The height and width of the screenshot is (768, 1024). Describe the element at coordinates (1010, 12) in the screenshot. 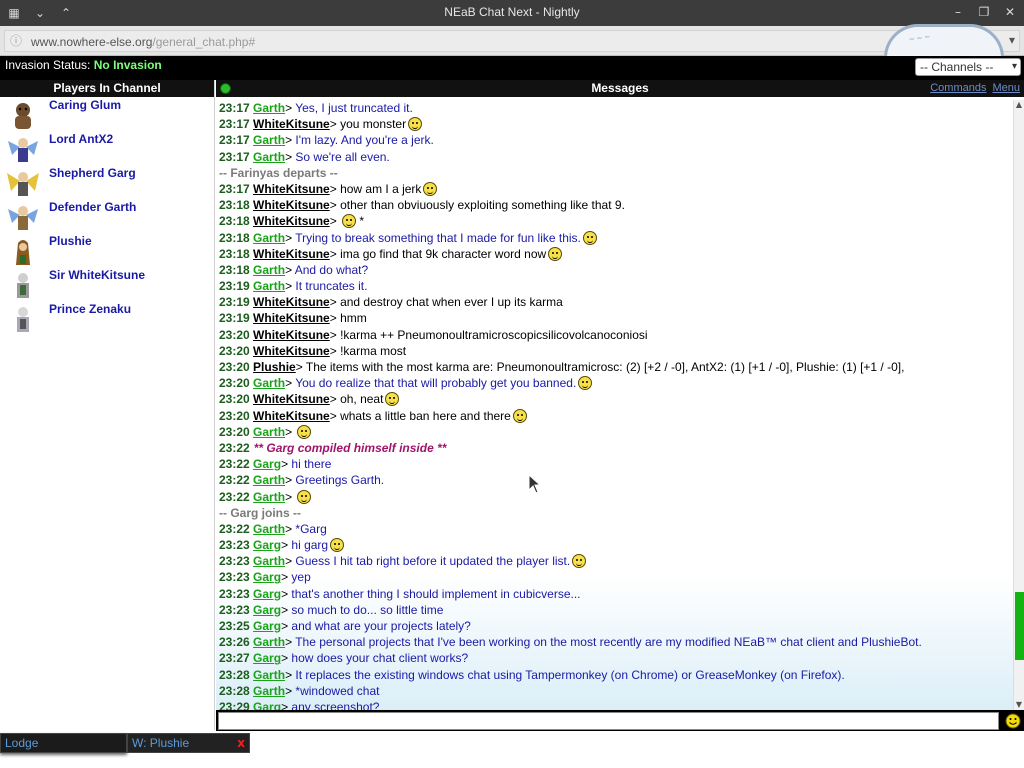

I see `close-window-icon: ✕` at that location.